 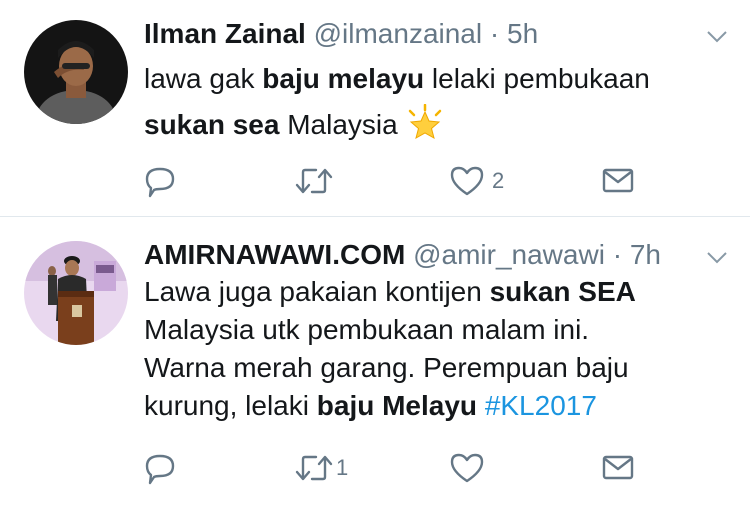 I want to click on timestamp: 5h, so click(x=522, y=33).